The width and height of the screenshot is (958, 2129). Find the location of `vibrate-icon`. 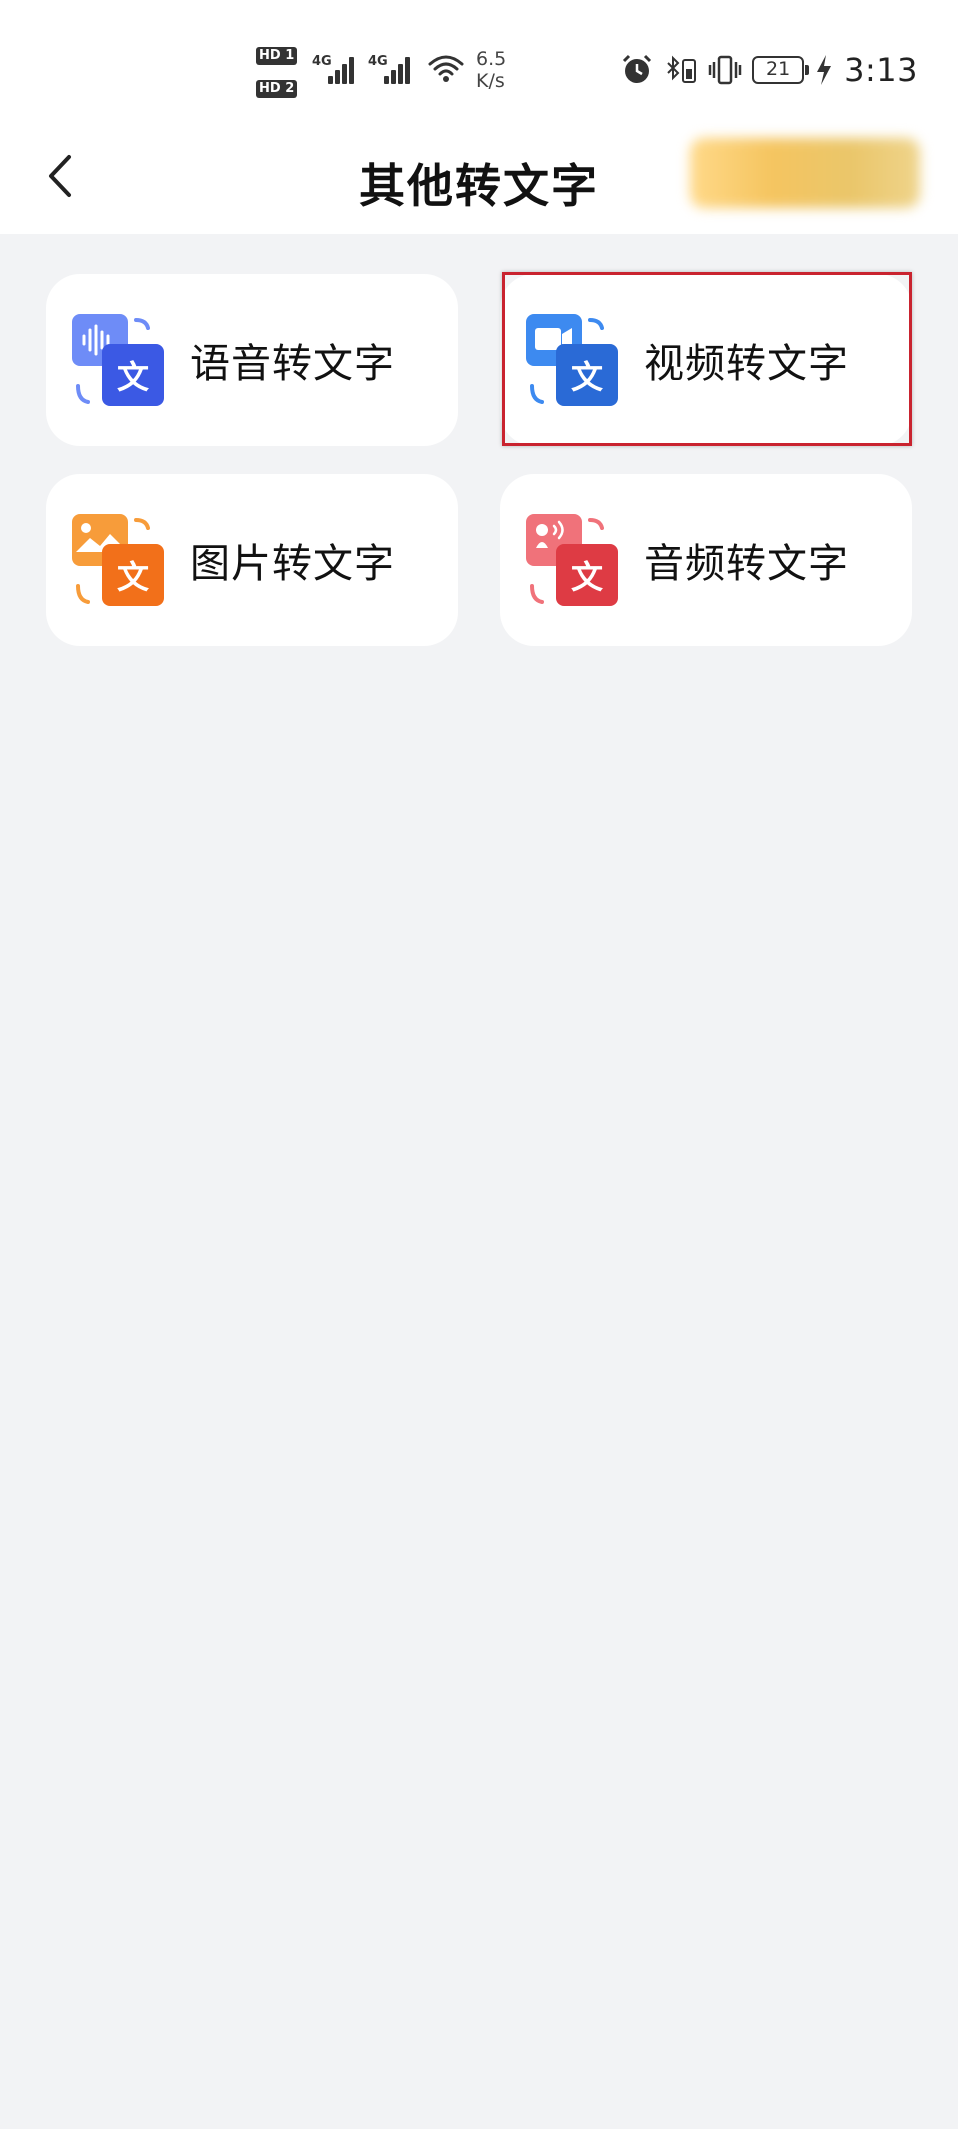

vibrate-icon is located at coordinates (725, 70).